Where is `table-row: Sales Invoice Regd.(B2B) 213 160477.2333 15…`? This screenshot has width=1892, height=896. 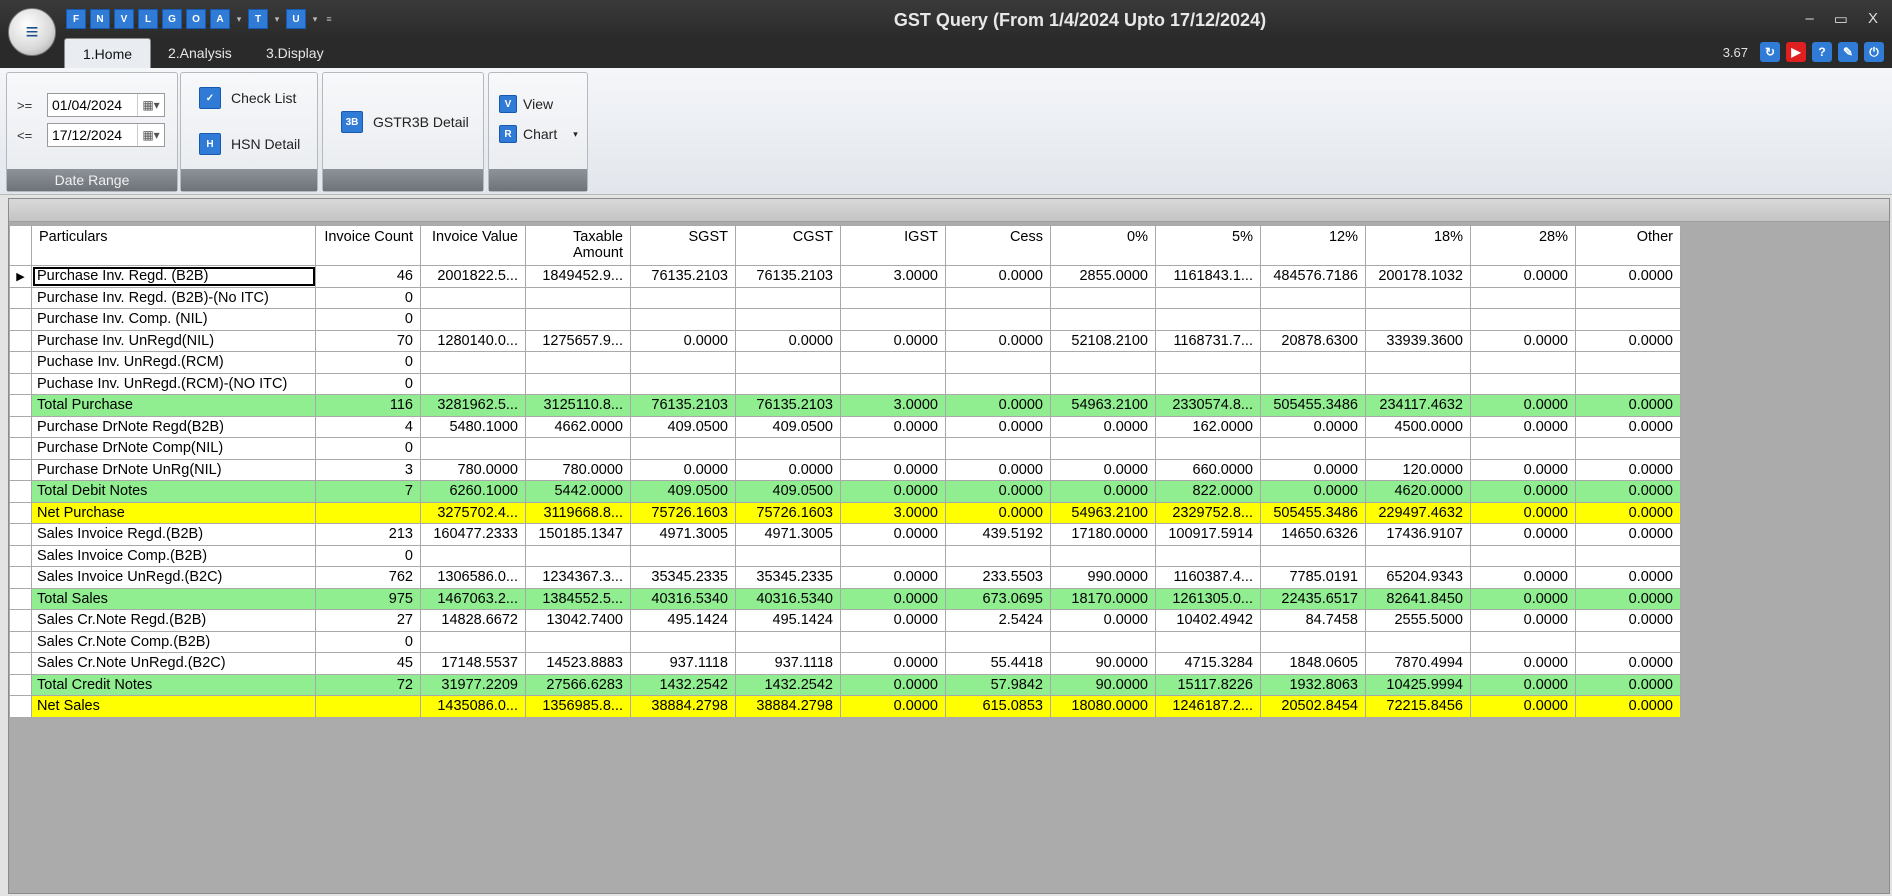 table-row: Sales Invoice Regd.(B2B) 213 160477.2333 15… is located at coordinates (845, 534).